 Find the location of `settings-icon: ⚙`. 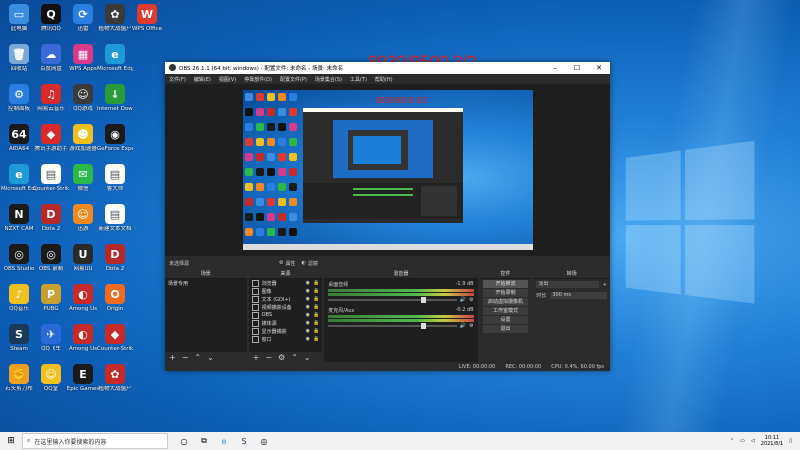

settings-icon: ⚙ is located at coordinates (281, 357).